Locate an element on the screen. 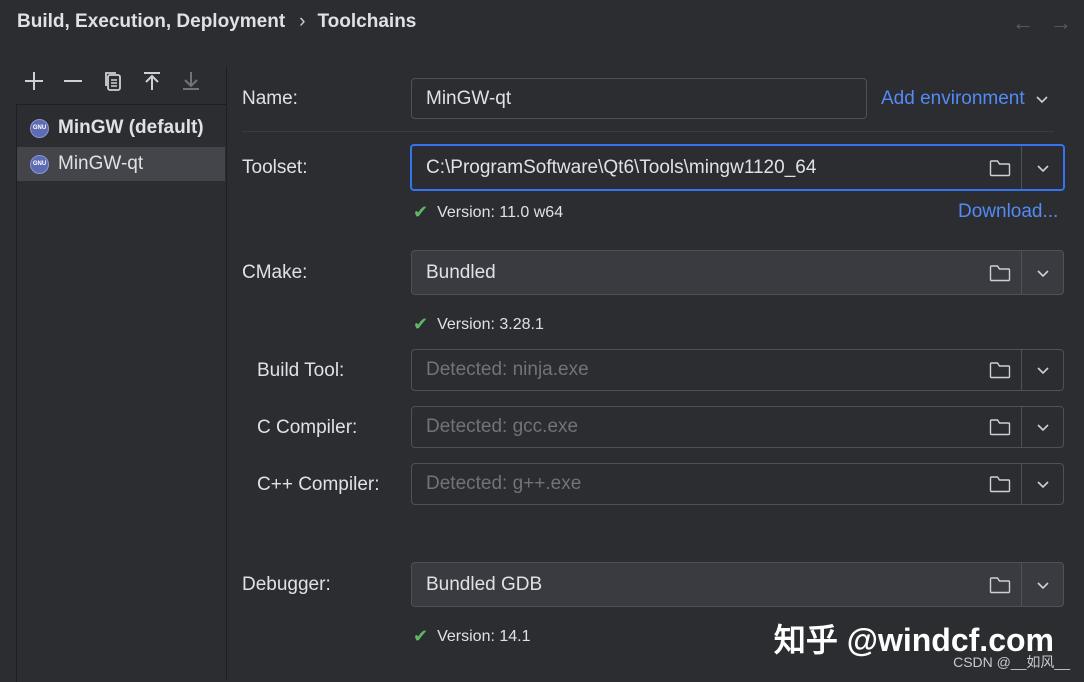 The height and width of the screenshot is (682, 1084). toolset-version-text: Version: 11.0 w64 is located at coordinates (500, 212).